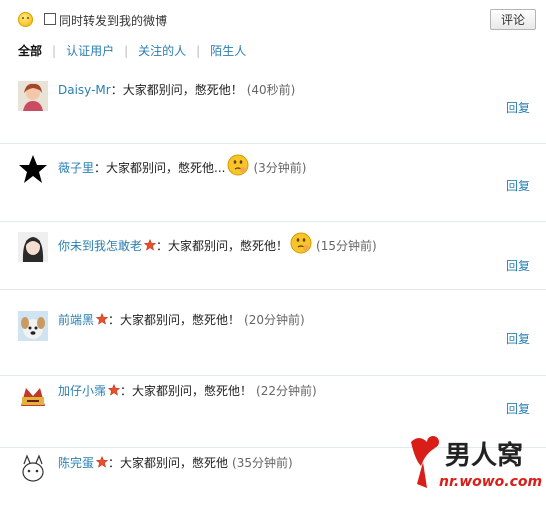 This screenshot has height=512, width=546. Describe the element at coordinates (271, 90) in the screenshot. I see `comment-time: (40秒前)` at that location.